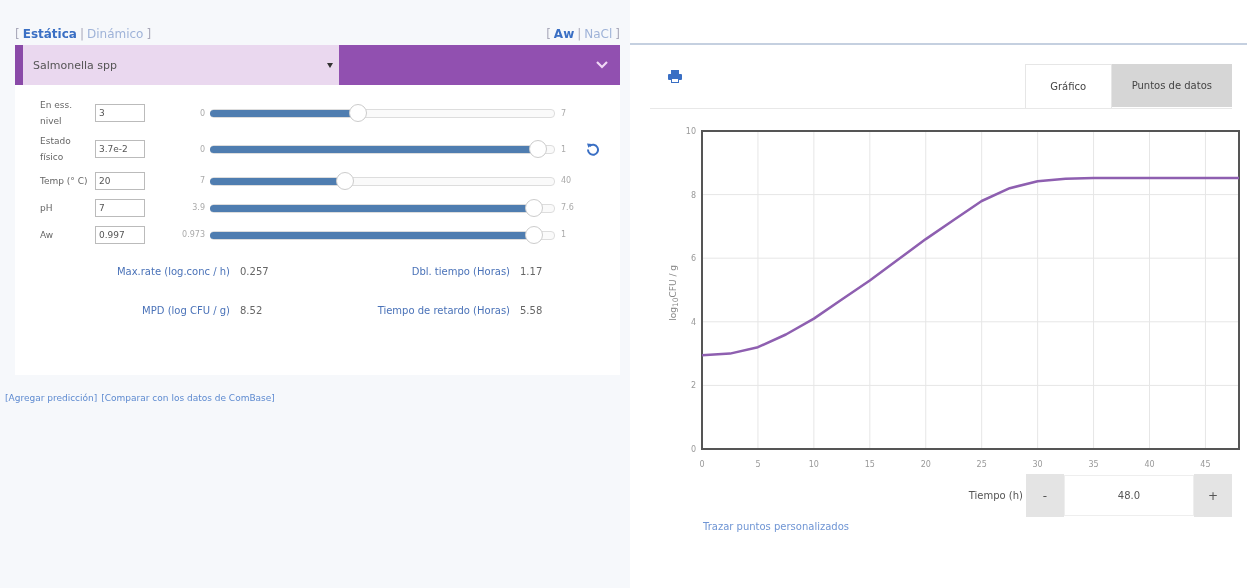  Describe the element at coordinates (813, 464) in the screenshot. I see `x-tick-label: 10` at that location.